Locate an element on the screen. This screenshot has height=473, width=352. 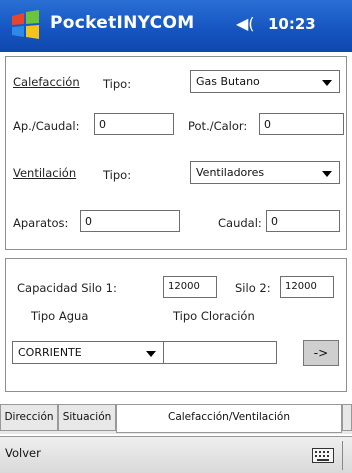
tipo-cloracion-label: Tipo Cloración is located at coordinates (214, 316).